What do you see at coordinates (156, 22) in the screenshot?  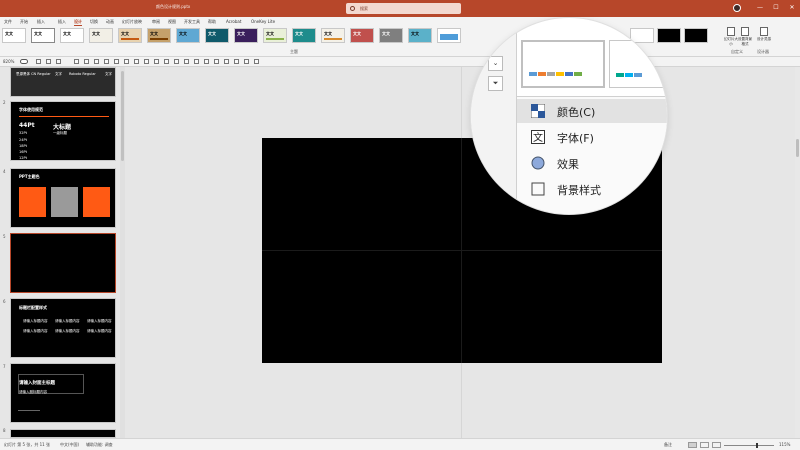 I see `tab-review: 审阅` at bounding box center [156, 22].